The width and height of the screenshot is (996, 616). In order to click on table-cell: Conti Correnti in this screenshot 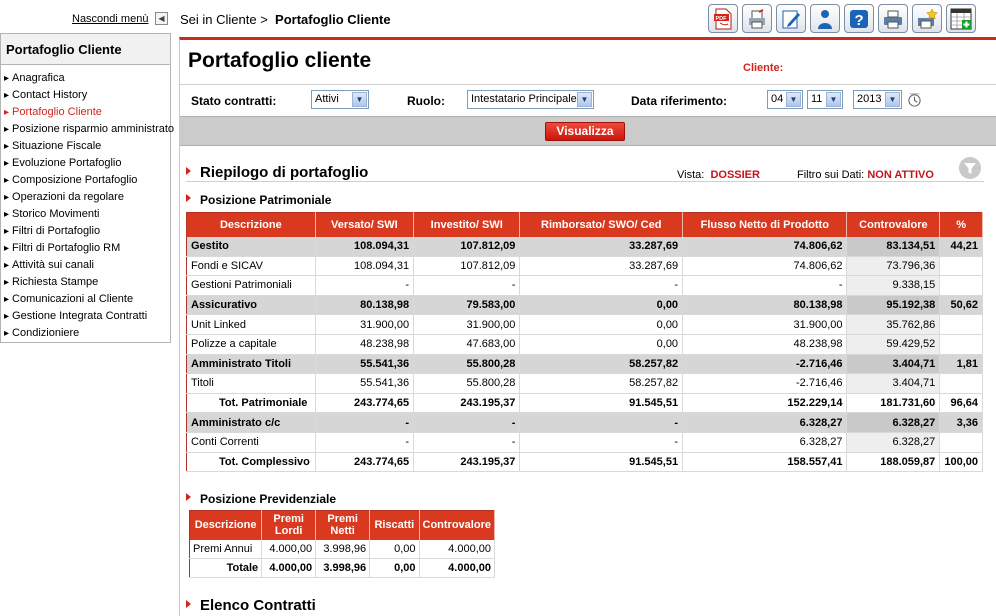, I will do `click(251, 442)`.